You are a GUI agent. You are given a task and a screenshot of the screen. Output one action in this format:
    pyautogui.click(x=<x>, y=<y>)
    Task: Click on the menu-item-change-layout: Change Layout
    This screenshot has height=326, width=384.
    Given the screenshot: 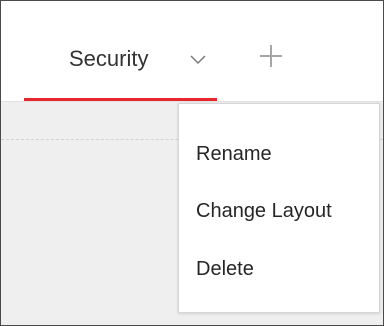 What is the action you would take?
    pyautogui.click(x=279, y=211)
    